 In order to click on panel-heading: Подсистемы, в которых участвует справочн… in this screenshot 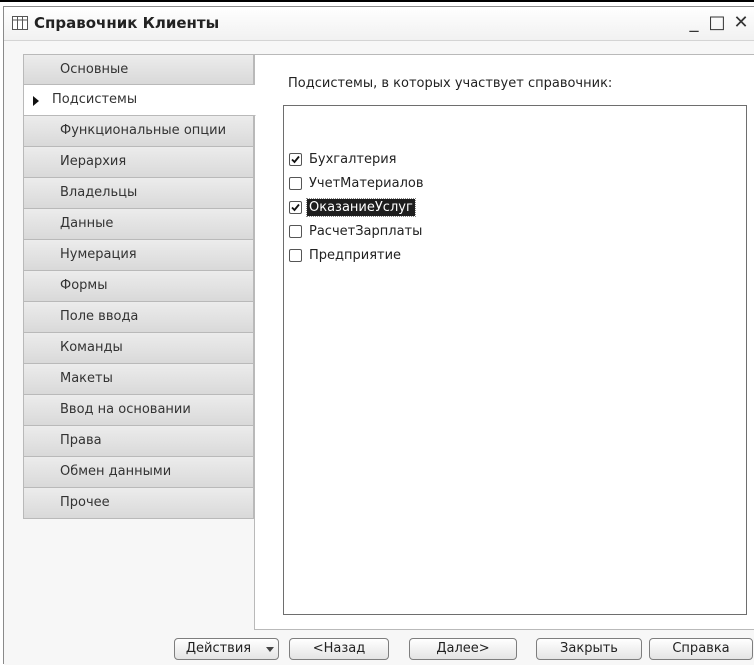, I will do `click(450, 83)`.